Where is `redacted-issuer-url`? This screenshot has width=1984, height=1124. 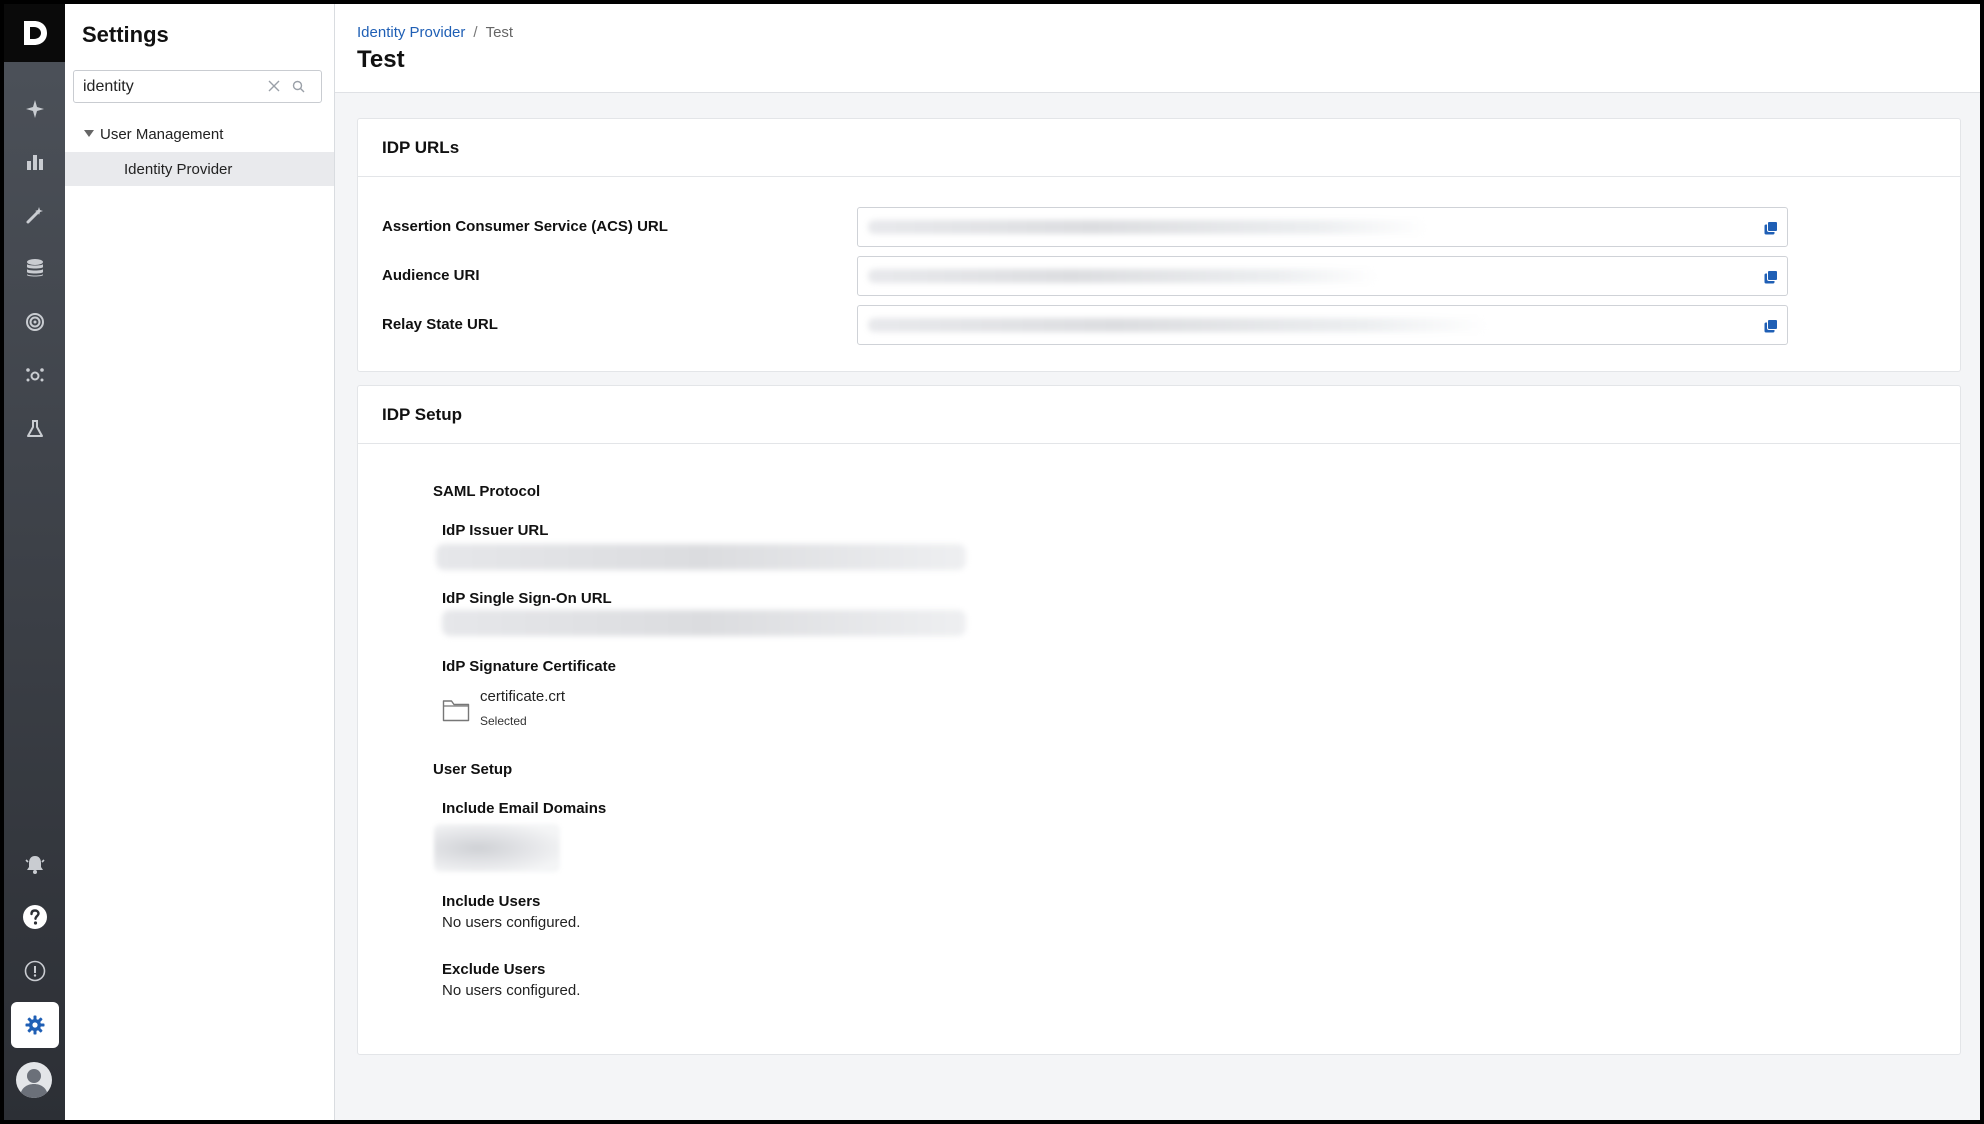
redacted-issuer-url is located at coordinates (701, 557).